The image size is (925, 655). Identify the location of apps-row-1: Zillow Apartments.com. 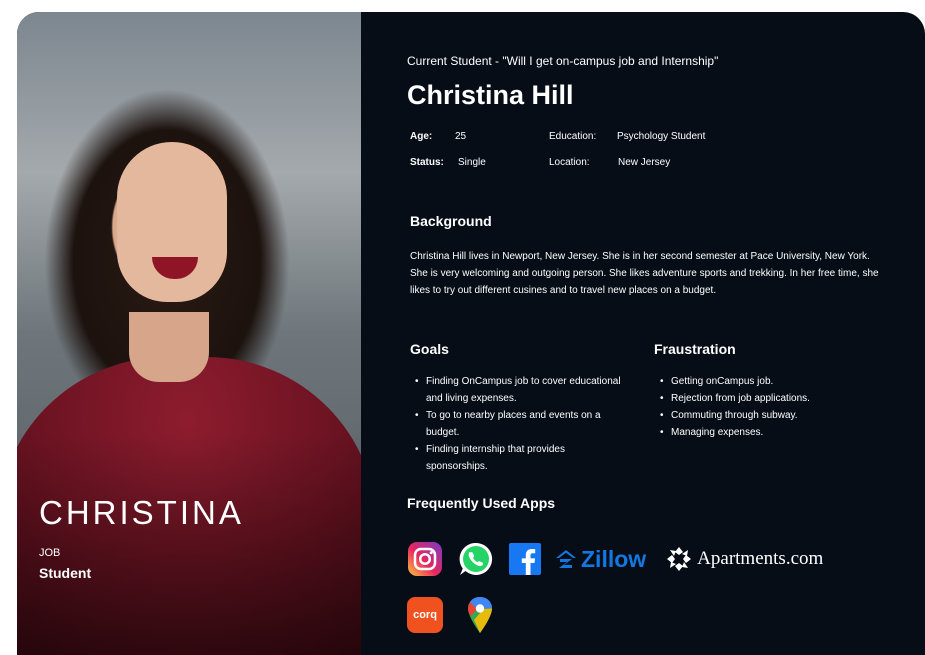
(615, 559).